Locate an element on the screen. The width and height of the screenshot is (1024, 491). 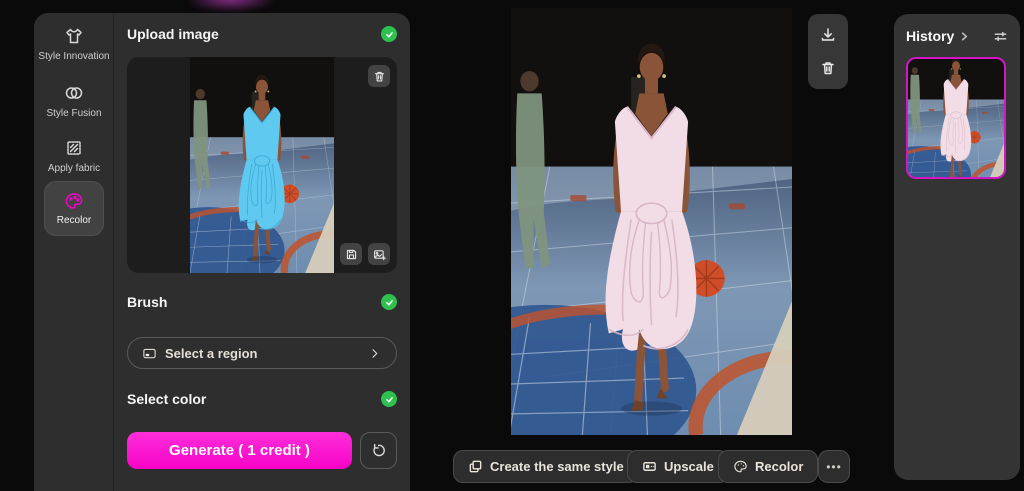
sidebar-item-apply-fabric: Apply fabric is located at coordinates (74, 156).